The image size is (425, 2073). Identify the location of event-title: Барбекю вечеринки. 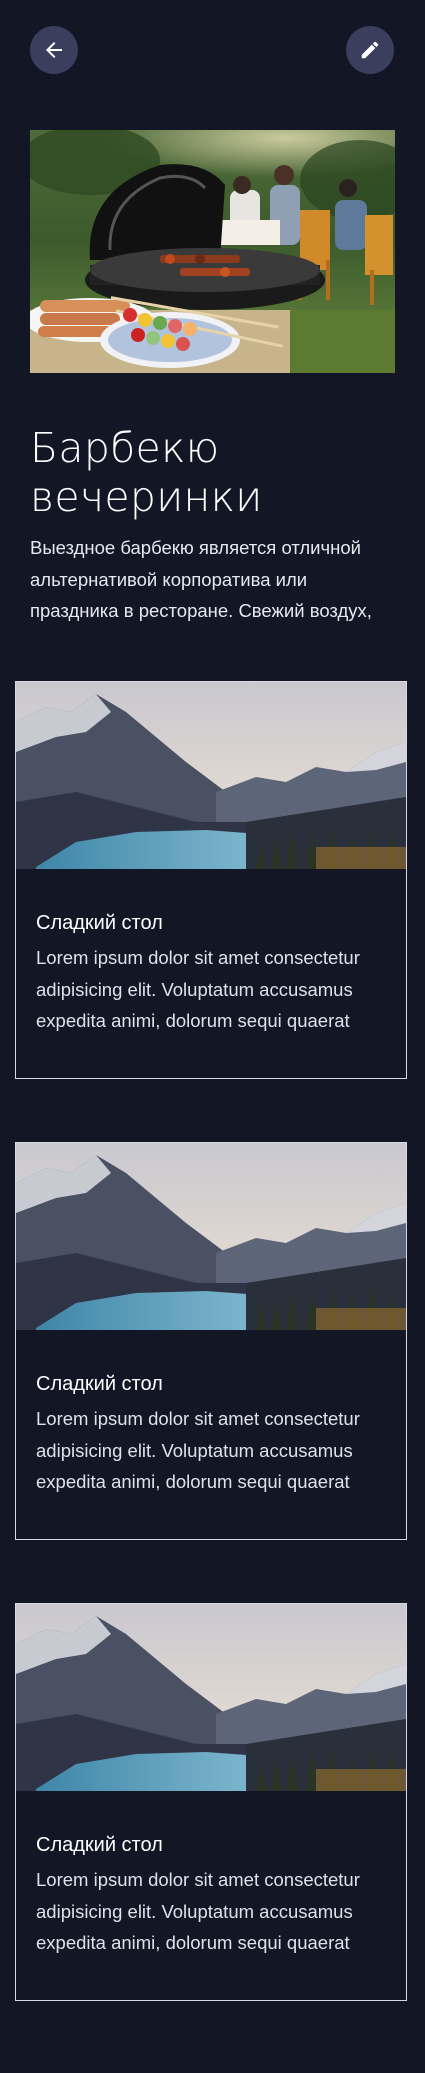
(146, 472).